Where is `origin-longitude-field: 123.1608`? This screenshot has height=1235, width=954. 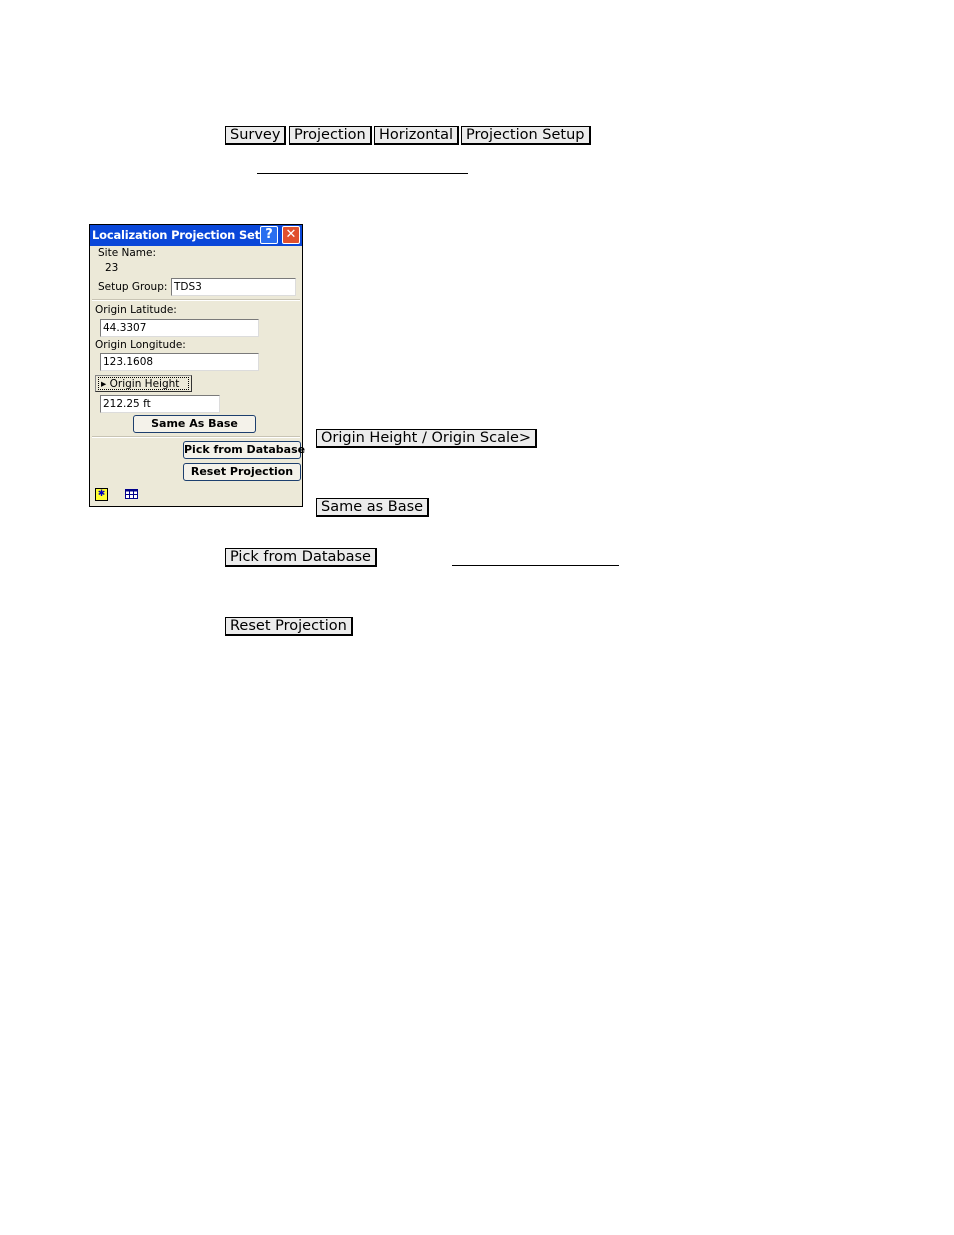
origin-longitude-field: 123.1608 is located at coordinates (179, 362).